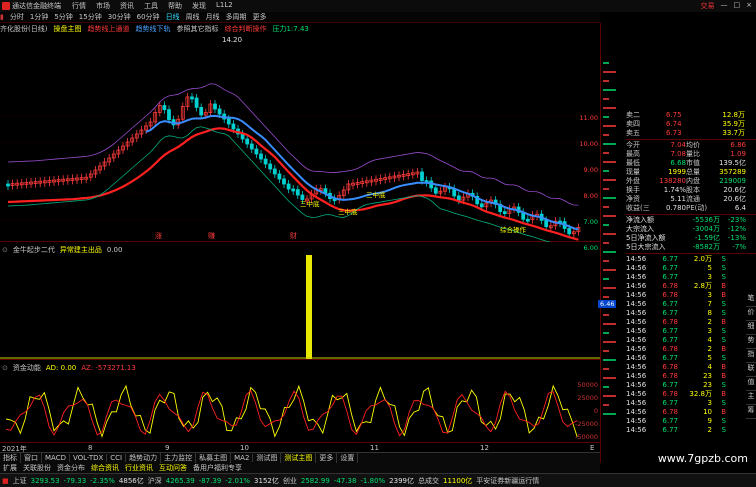 The image size is (756, 487). What do you see at coordinates (260, 17) in the screenshot?
I see `period-tab: 更多` at bounding box center [260, 17].